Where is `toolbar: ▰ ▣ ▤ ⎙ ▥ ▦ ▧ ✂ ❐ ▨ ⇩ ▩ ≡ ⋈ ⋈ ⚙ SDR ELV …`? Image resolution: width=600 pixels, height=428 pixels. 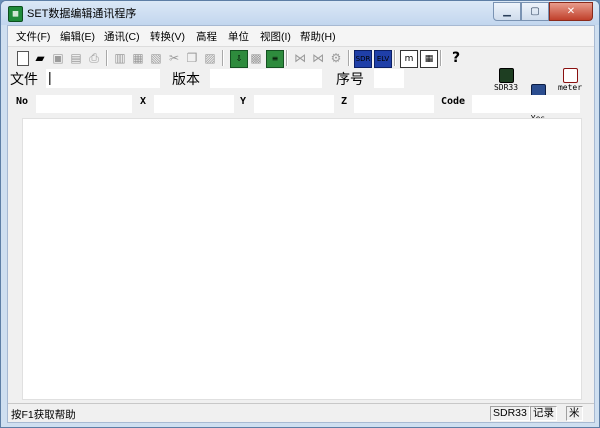
toolbar: ▰ ▣ ▤ ⎙ ▥ ▦ ▧ ✂ ❐ ▨ ⇩ ▩ ≡ ⋈ ⋈ ⚙ SDR ELV … is located at coordinates (301, 58).